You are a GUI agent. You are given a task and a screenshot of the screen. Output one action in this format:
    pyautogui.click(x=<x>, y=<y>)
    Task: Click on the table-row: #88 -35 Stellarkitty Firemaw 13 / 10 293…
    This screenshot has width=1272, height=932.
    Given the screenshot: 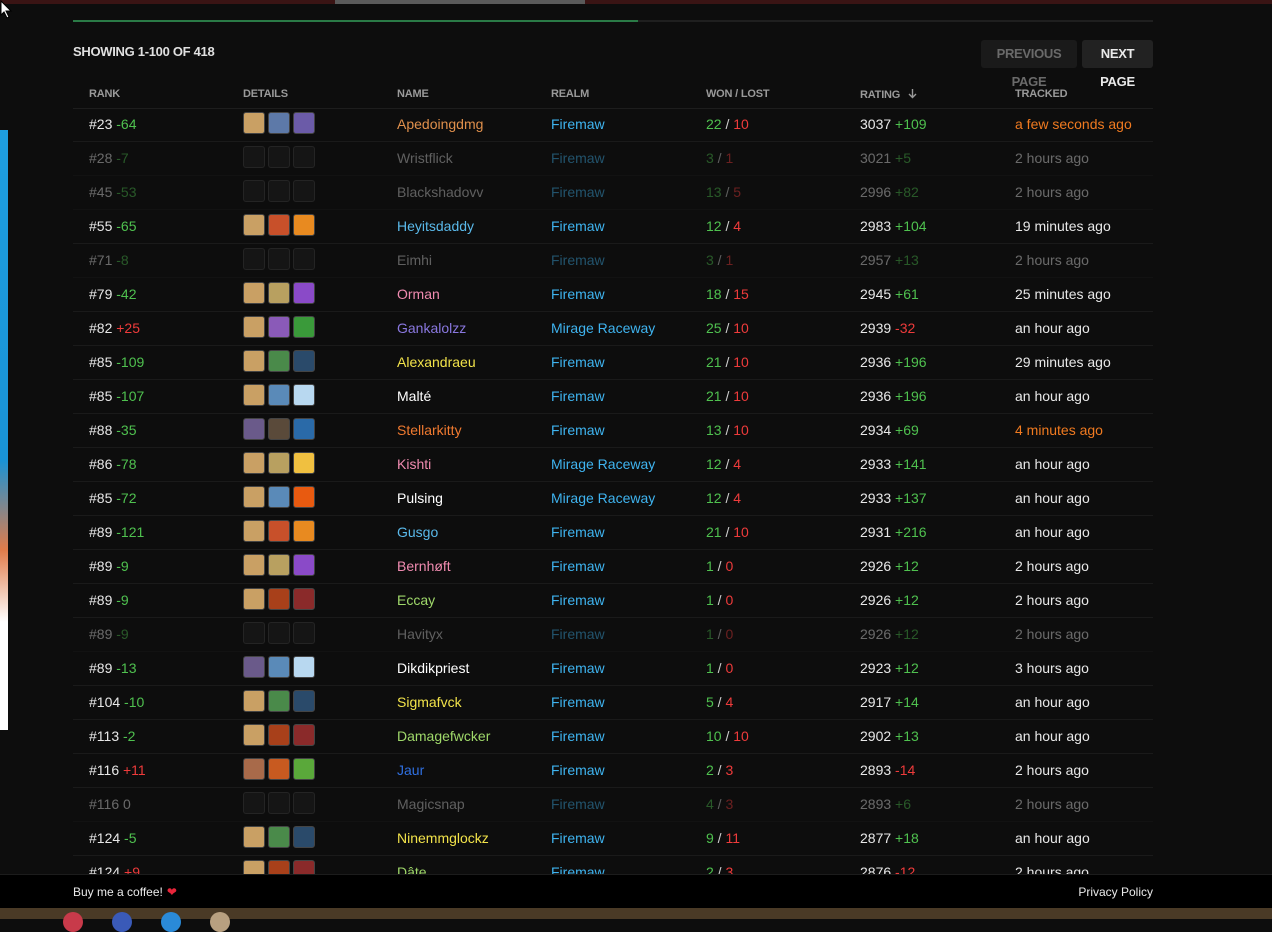 What is the action you would take?
    pyautogui.click(x=613, y=431)
    